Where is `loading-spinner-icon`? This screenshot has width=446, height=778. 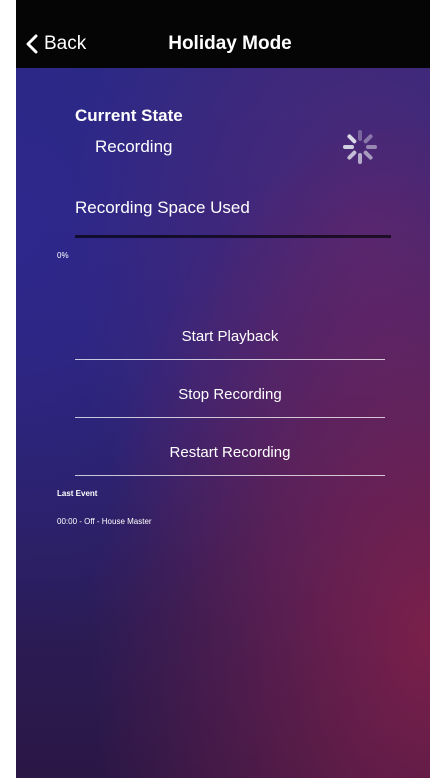 loading-spinner-icon is located at coordinates (360, 147).